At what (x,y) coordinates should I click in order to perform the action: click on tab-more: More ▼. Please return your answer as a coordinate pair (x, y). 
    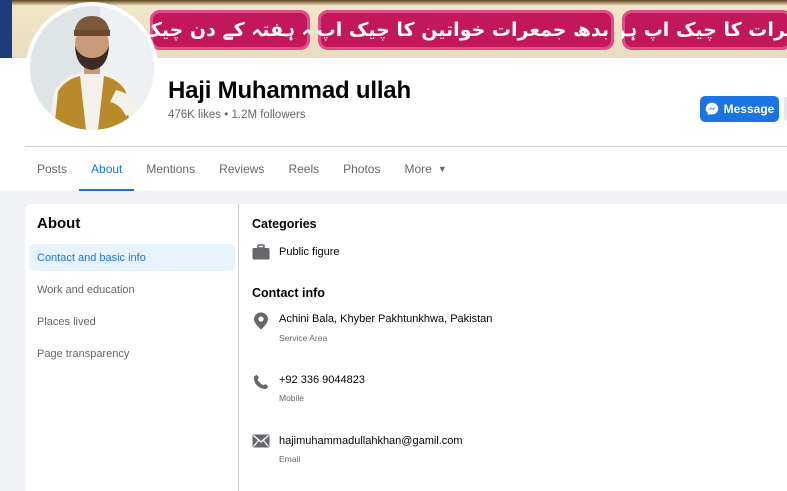
    Looking at the image, I should click on (425, 169).